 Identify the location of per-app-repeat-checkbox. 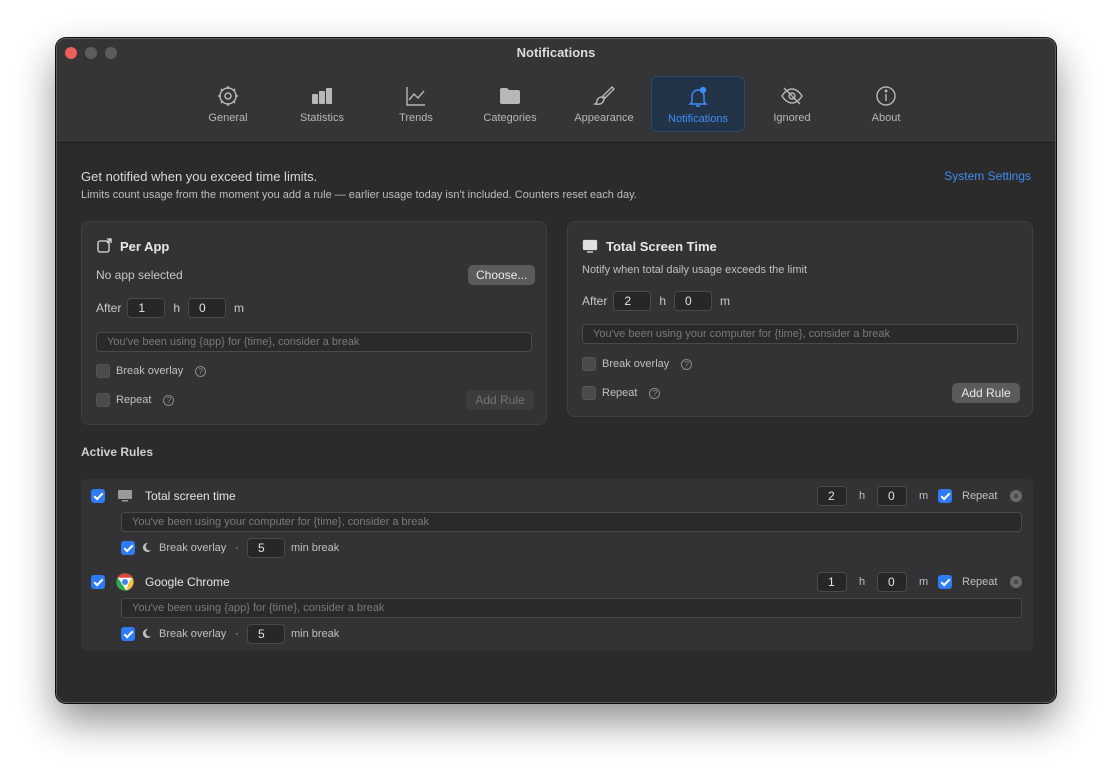
(103, 400).